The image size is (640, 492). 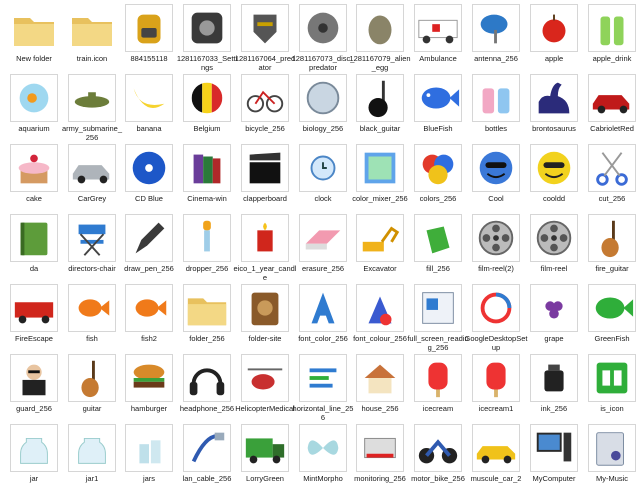 What do you see at coordinates (207, 317) in the screenshot?
I see `file-item: folder_256` at bounding box center [207, 317].